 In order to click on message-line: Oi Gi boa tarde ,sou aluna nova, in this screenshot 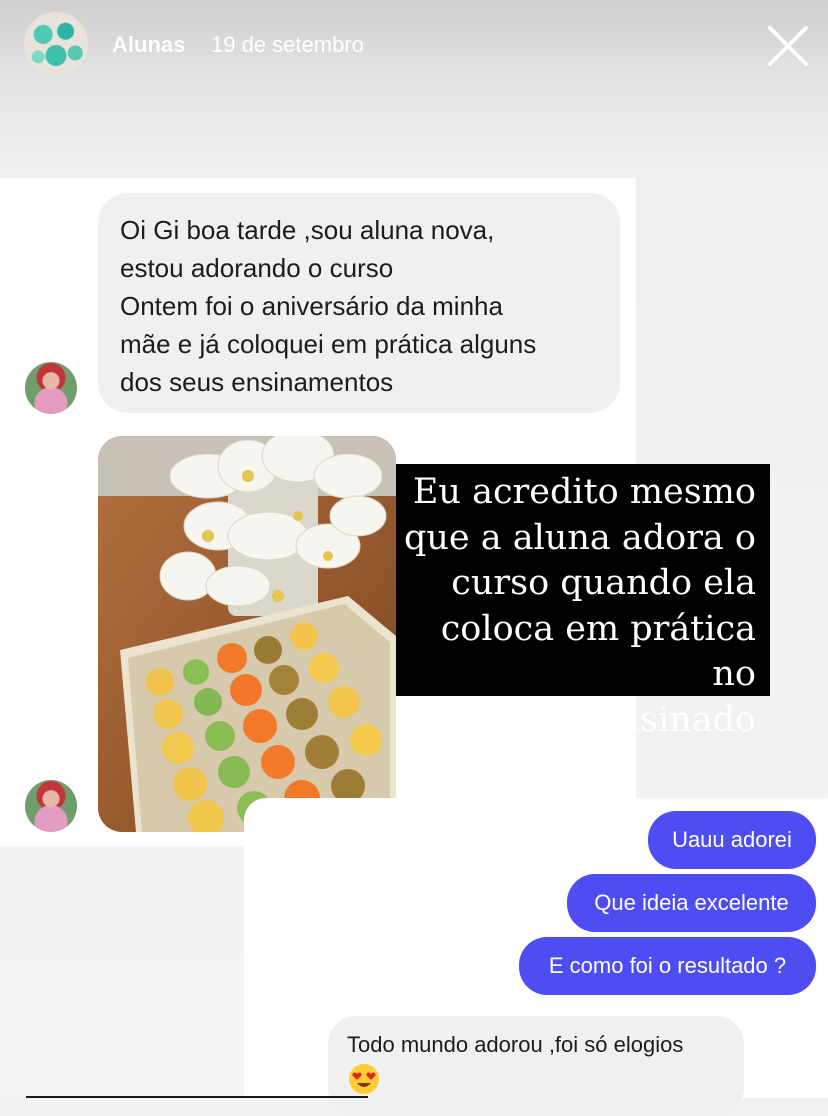, I will do `click(307, 230)`.